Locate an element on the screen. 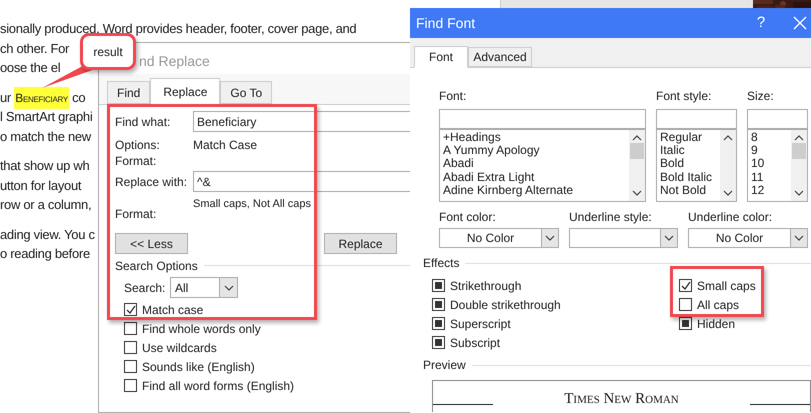 Image resolution: width=811 pixels, height=413 pixels. checkbox-label: Small caps is located at coordinates (726, 285).